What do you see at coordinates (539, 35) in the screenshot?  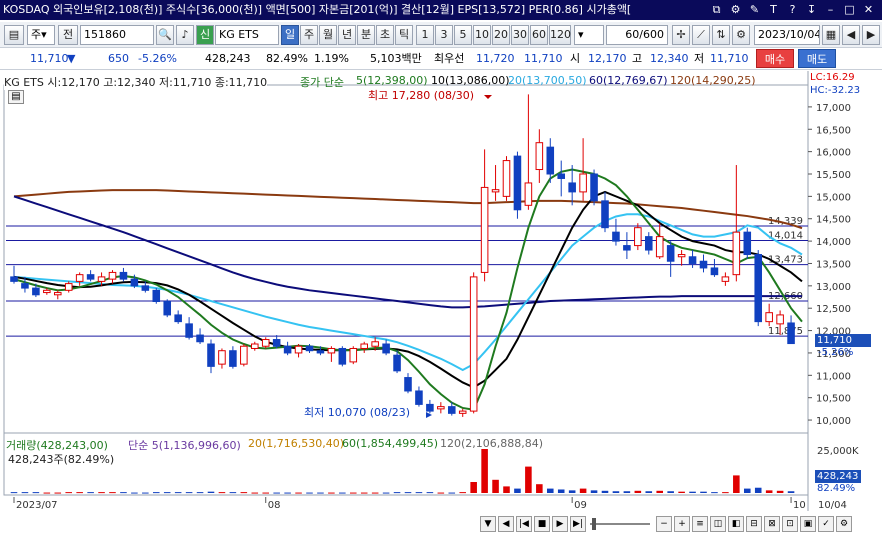 I see `interval-60: 60` at bounding box center [539, 35].